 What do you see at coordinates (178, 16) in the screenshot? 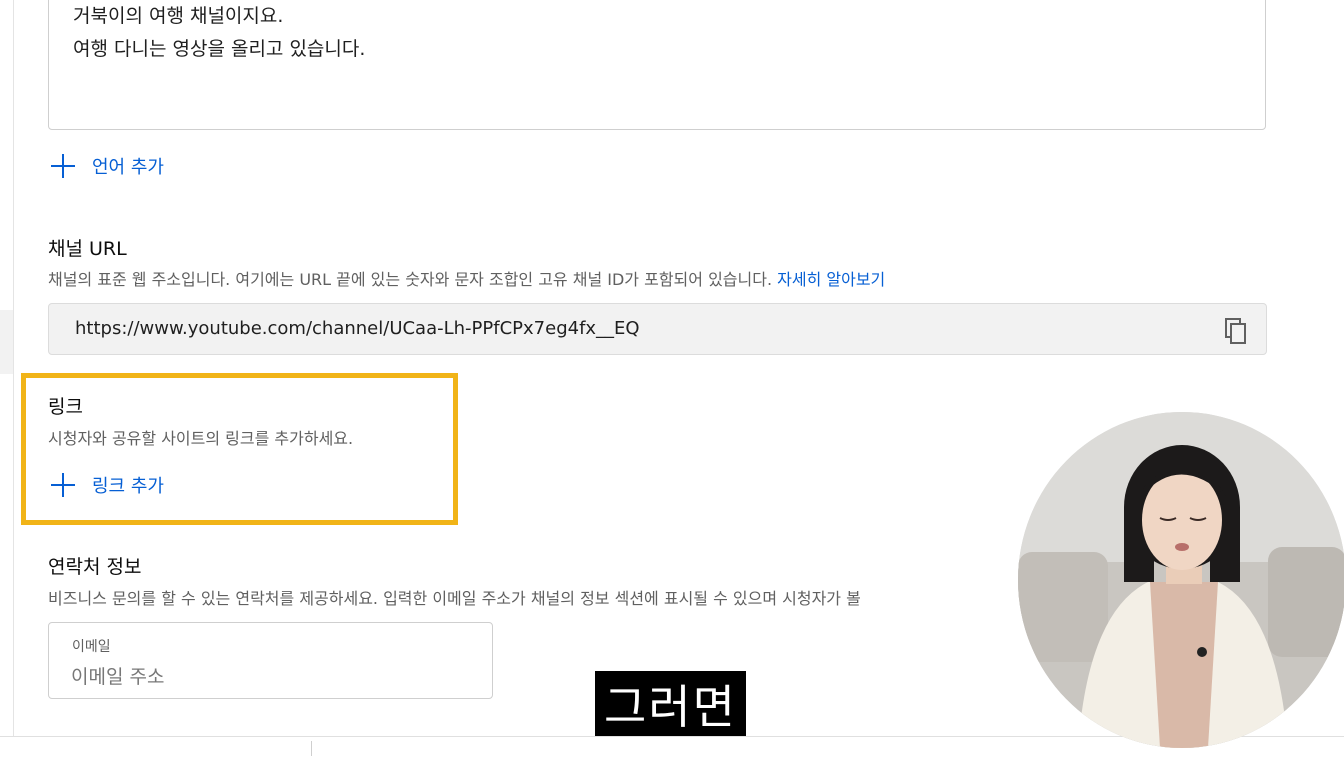
I see `description-line-1: 거북이의 여행 채널이지요.` at bounding box center [178, 16].